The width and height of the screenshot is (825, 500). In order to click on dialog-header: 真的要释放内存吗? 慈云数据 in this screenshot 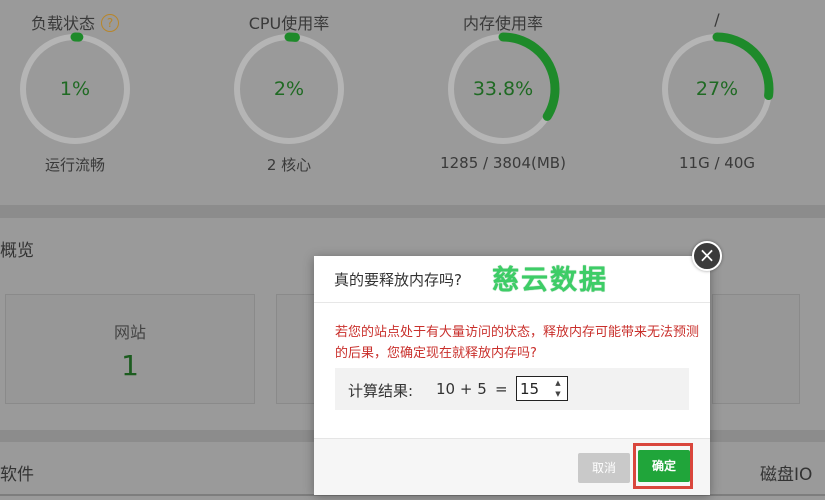, I will do `click(512, 279)`.